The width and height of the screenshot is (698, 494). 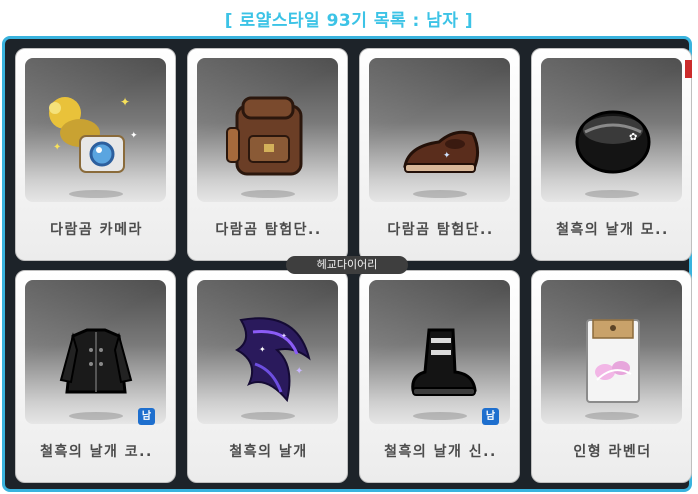 I want to click on item-card: ✿ 철흑의 날개 모.., so click(x=611, y=154).